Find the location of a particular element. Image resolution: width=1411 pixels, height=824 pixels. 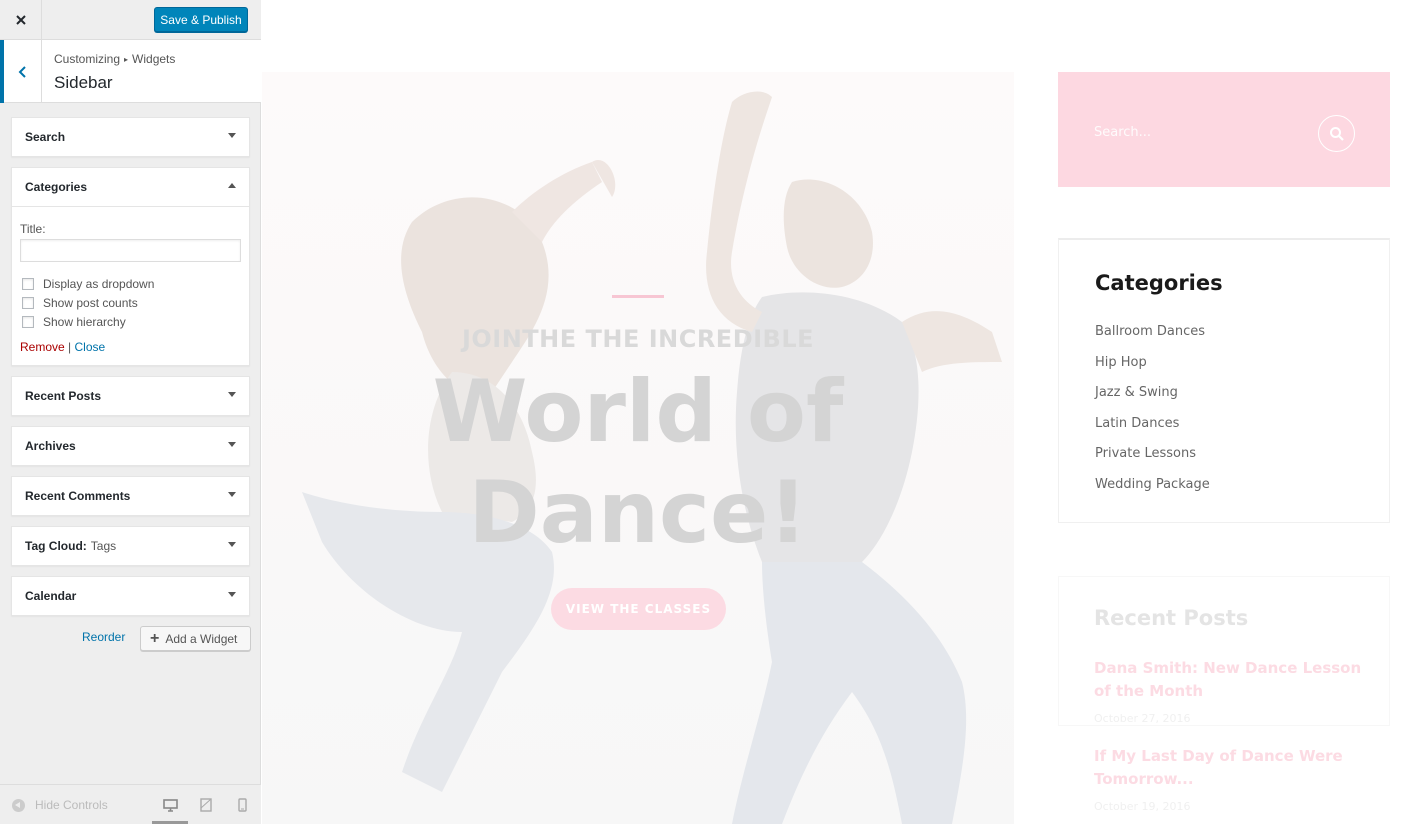

section-header: Customizing ▸ Widgets Sidebar is located at coordinates (130, 71).